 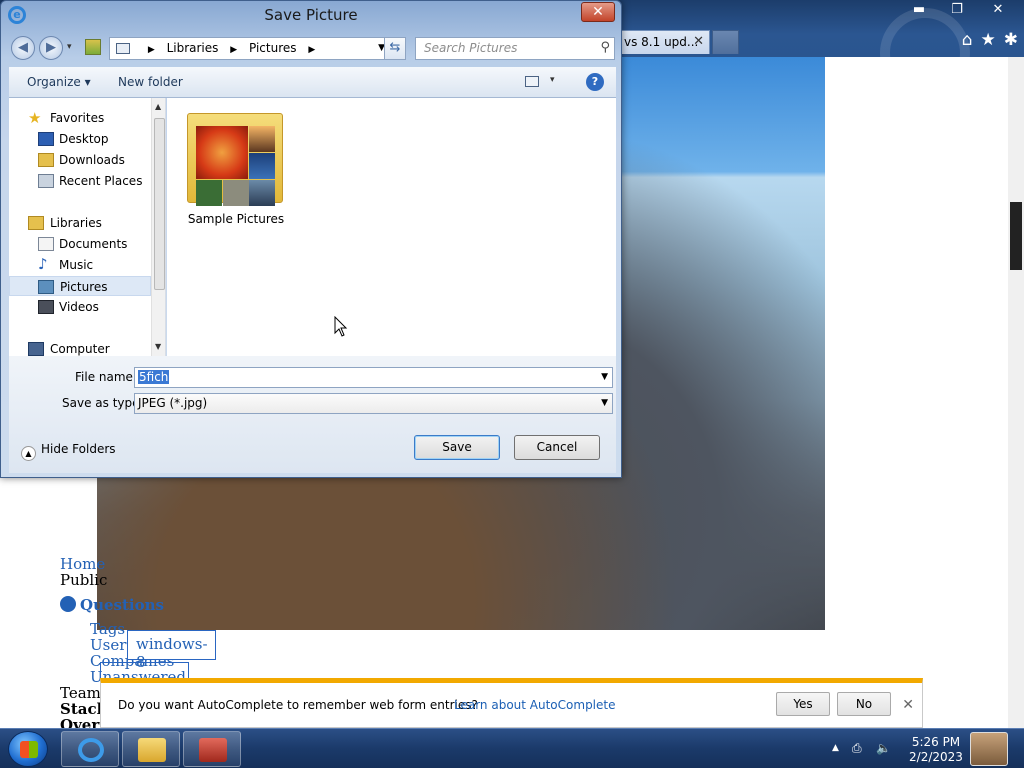 I want to click on thumbnail-flower, so click(x=222, y=152).